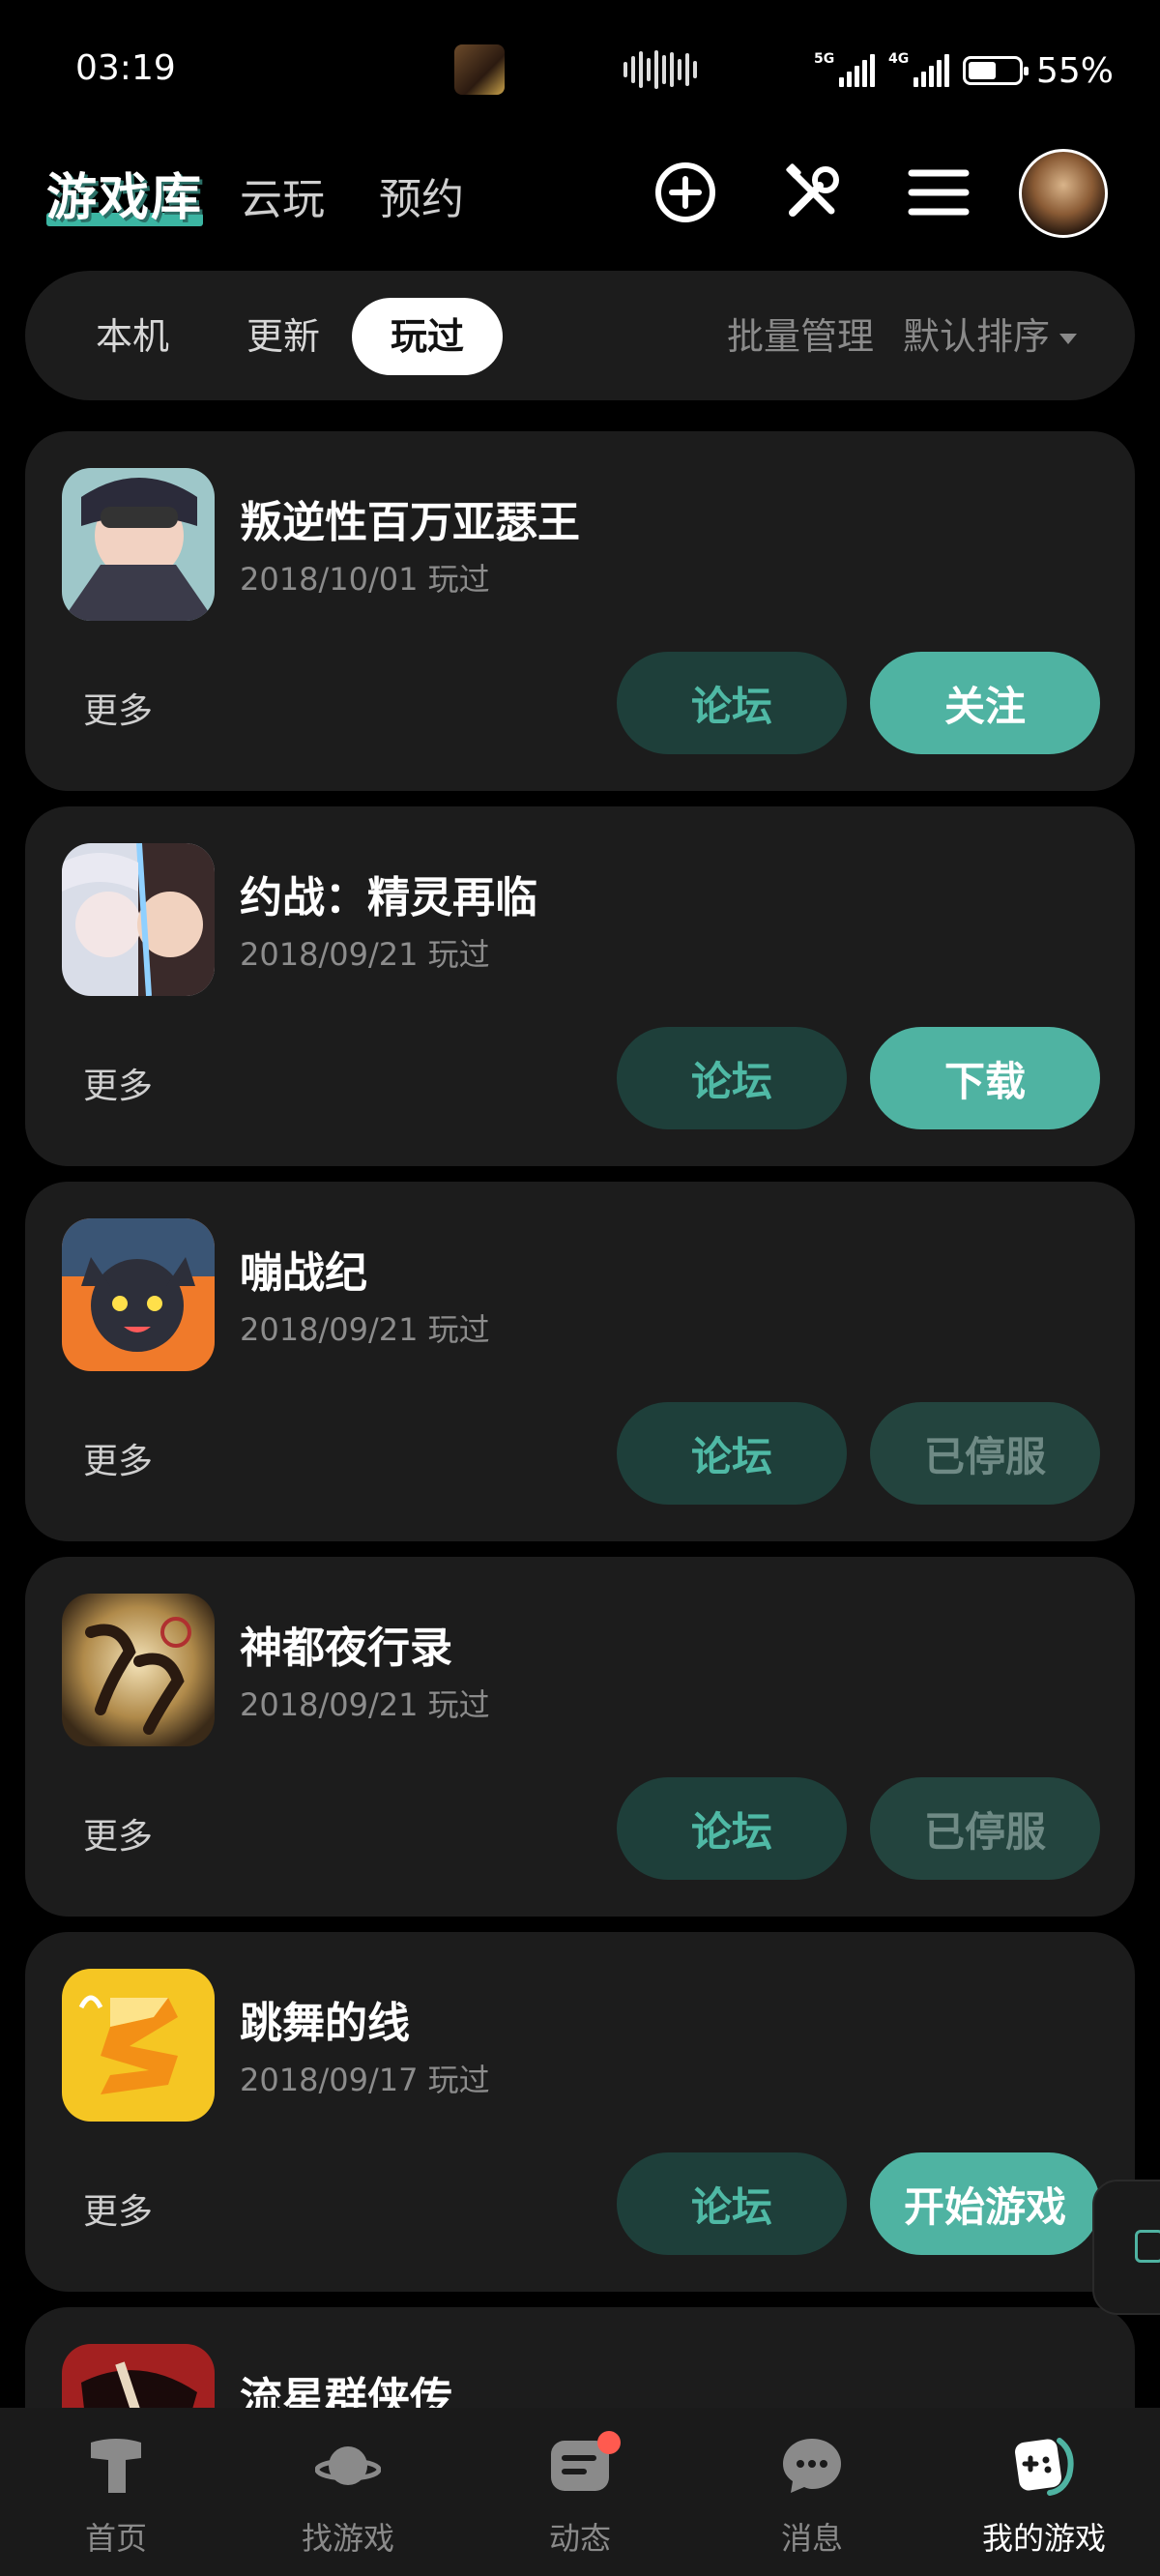 The width and height of the screenshot is (1160, 2576). What do you see at coordinates (389, 897) in the screenshot?
I see `game-name: 约战：精灵再临` at bounding box center [389, 897].